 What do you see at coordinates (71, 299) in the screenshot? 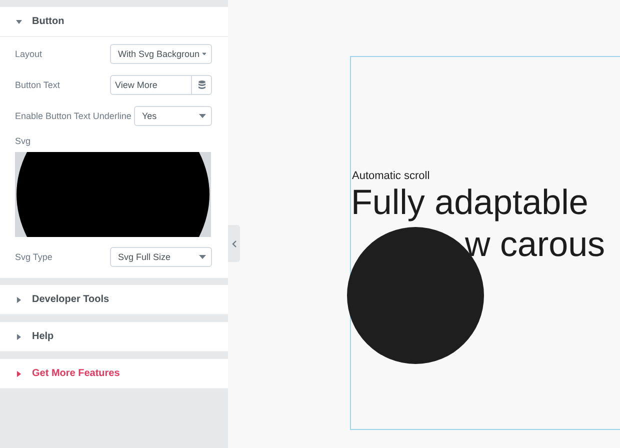
I see `section-title: Developer Tools` at bounding box center [71, 299].